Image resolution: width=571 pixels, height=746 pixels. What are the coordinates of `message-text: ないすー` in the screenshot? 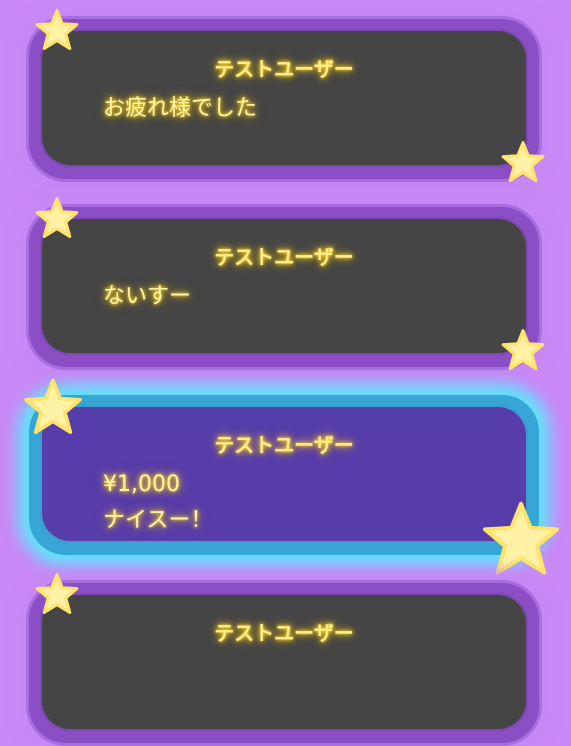 It's located at (147, 297).